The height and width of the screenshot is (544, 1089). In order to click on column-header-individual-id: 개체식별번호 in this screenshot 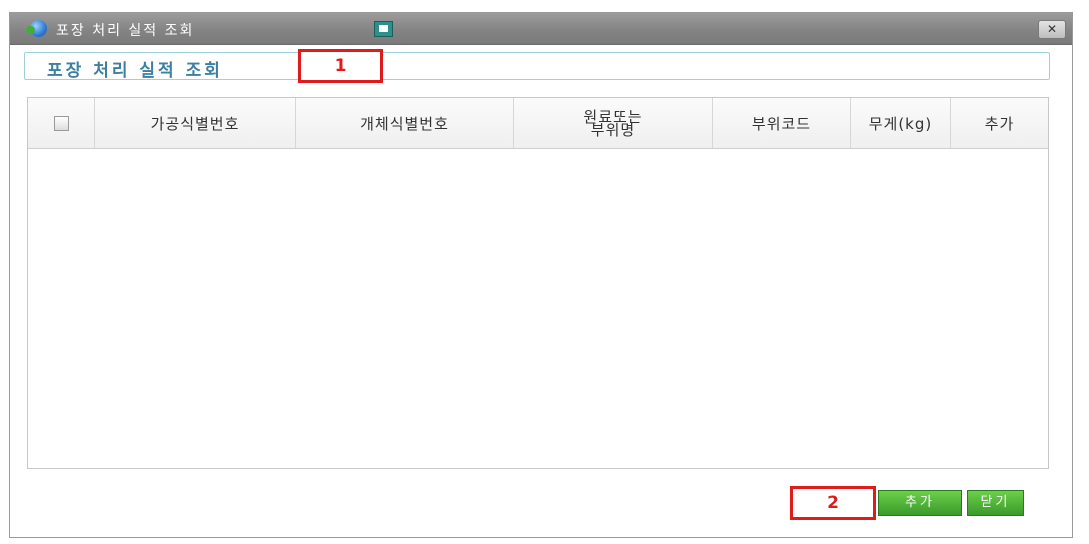, I will do `click(405, 123)`.